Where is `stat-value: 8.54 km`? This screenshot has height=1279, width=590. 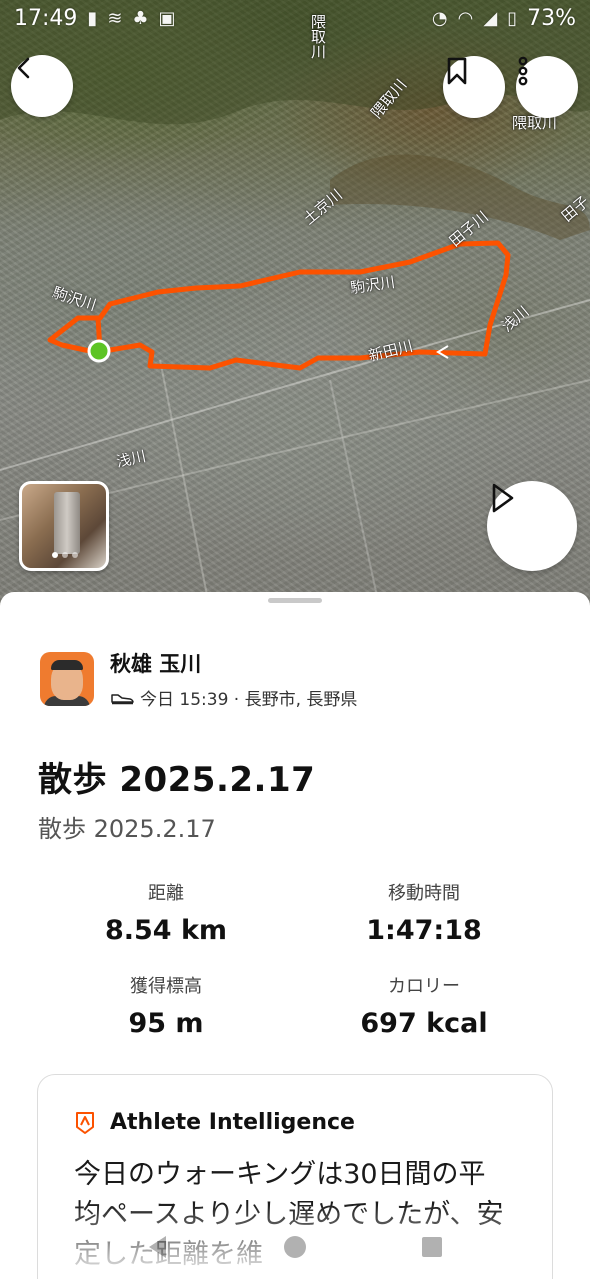
stat-value: 8.54 km is located at coordinates (166, 930).